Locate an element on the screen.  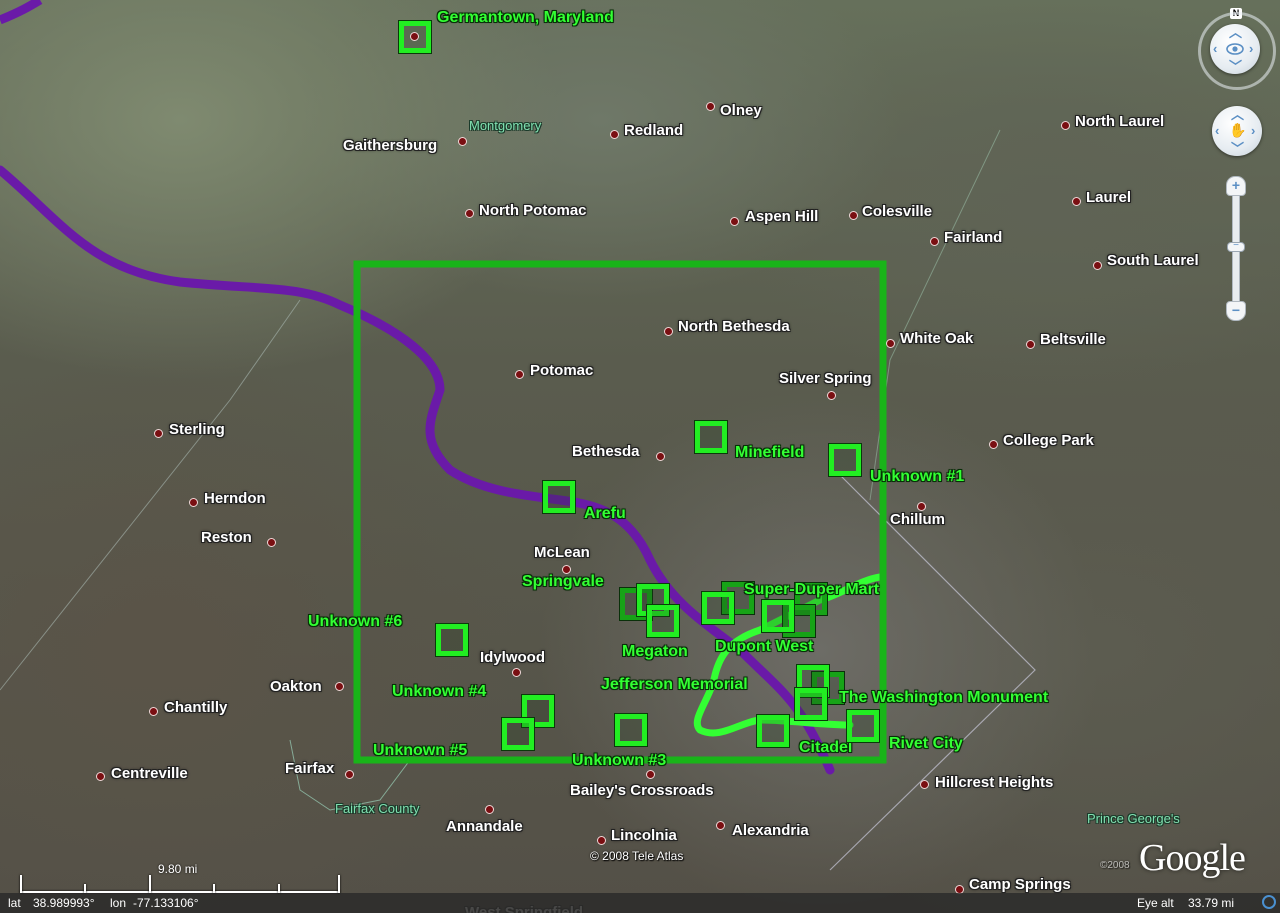
dc-boundary is located at coordinates (932, 672).